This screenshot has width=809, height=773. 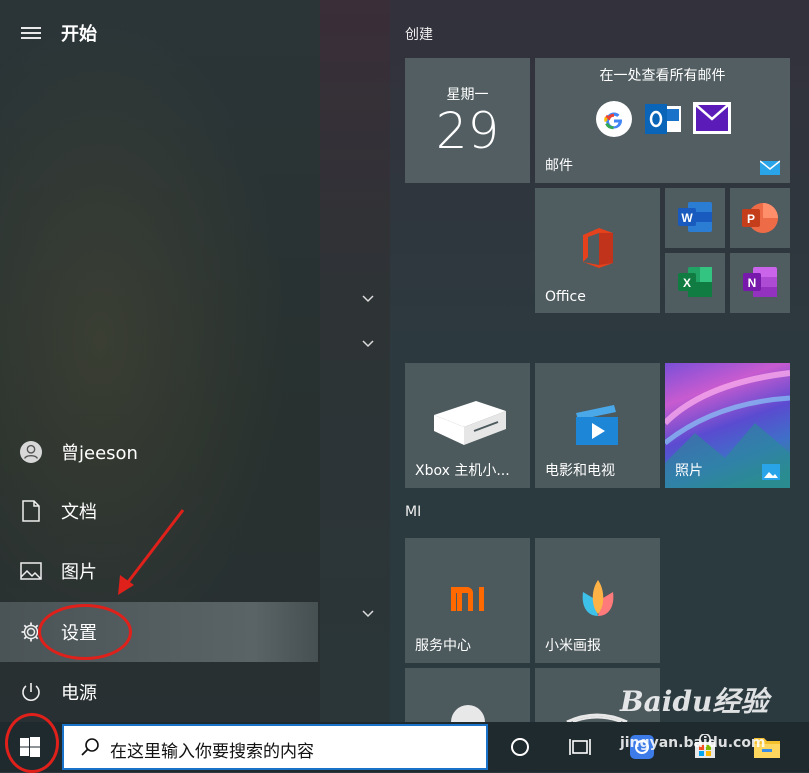 I want to click on cortana-icon, so click(x=520, y=747).